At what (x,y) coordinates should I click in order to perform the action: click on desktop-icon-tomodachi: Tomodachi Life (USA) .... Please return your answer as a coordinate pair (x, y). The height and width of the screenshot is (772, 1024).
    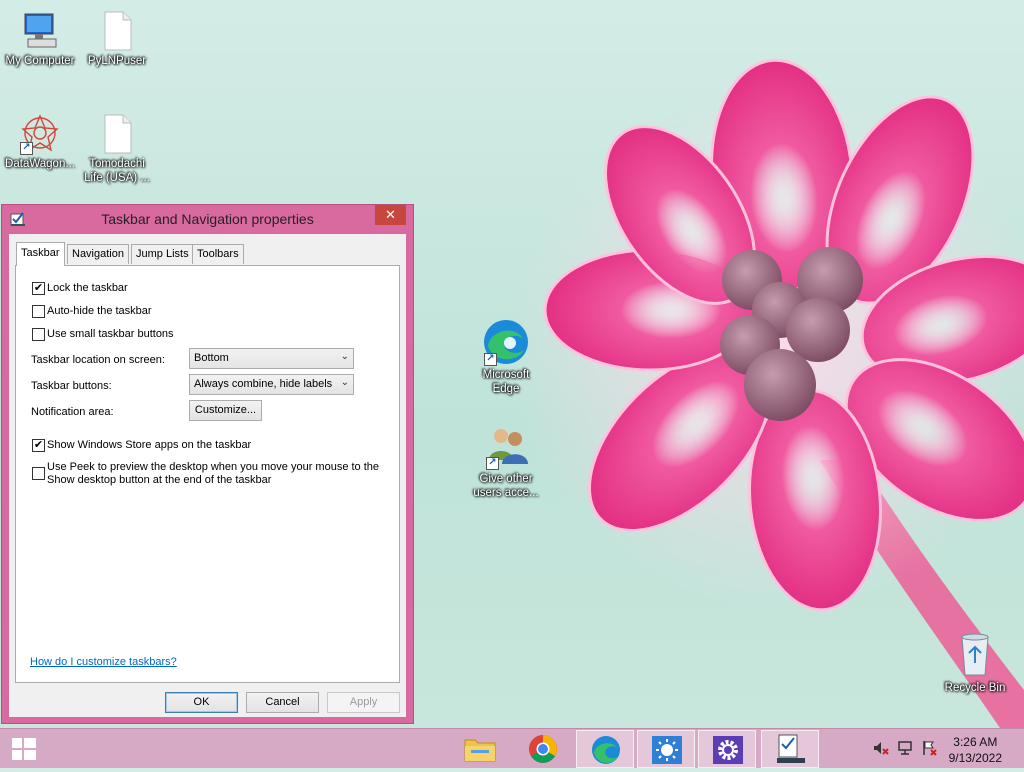
    Looking at the image, I should click on (117, 149).